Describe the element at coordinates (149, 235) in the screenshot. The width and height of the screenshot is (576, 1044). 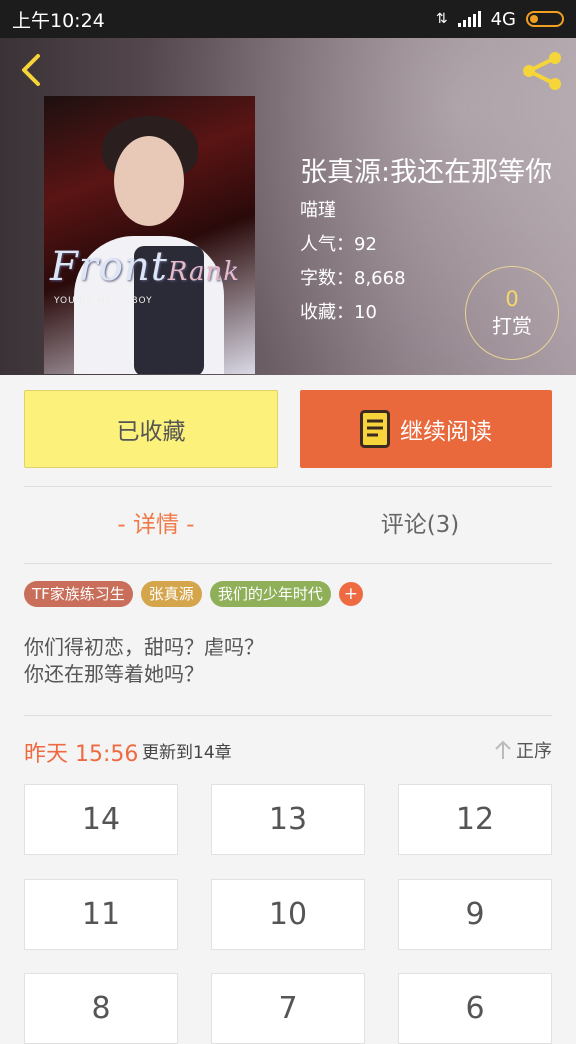
I see `book-cover: FrontRank YOU'RE MY ... BOY` at that location.